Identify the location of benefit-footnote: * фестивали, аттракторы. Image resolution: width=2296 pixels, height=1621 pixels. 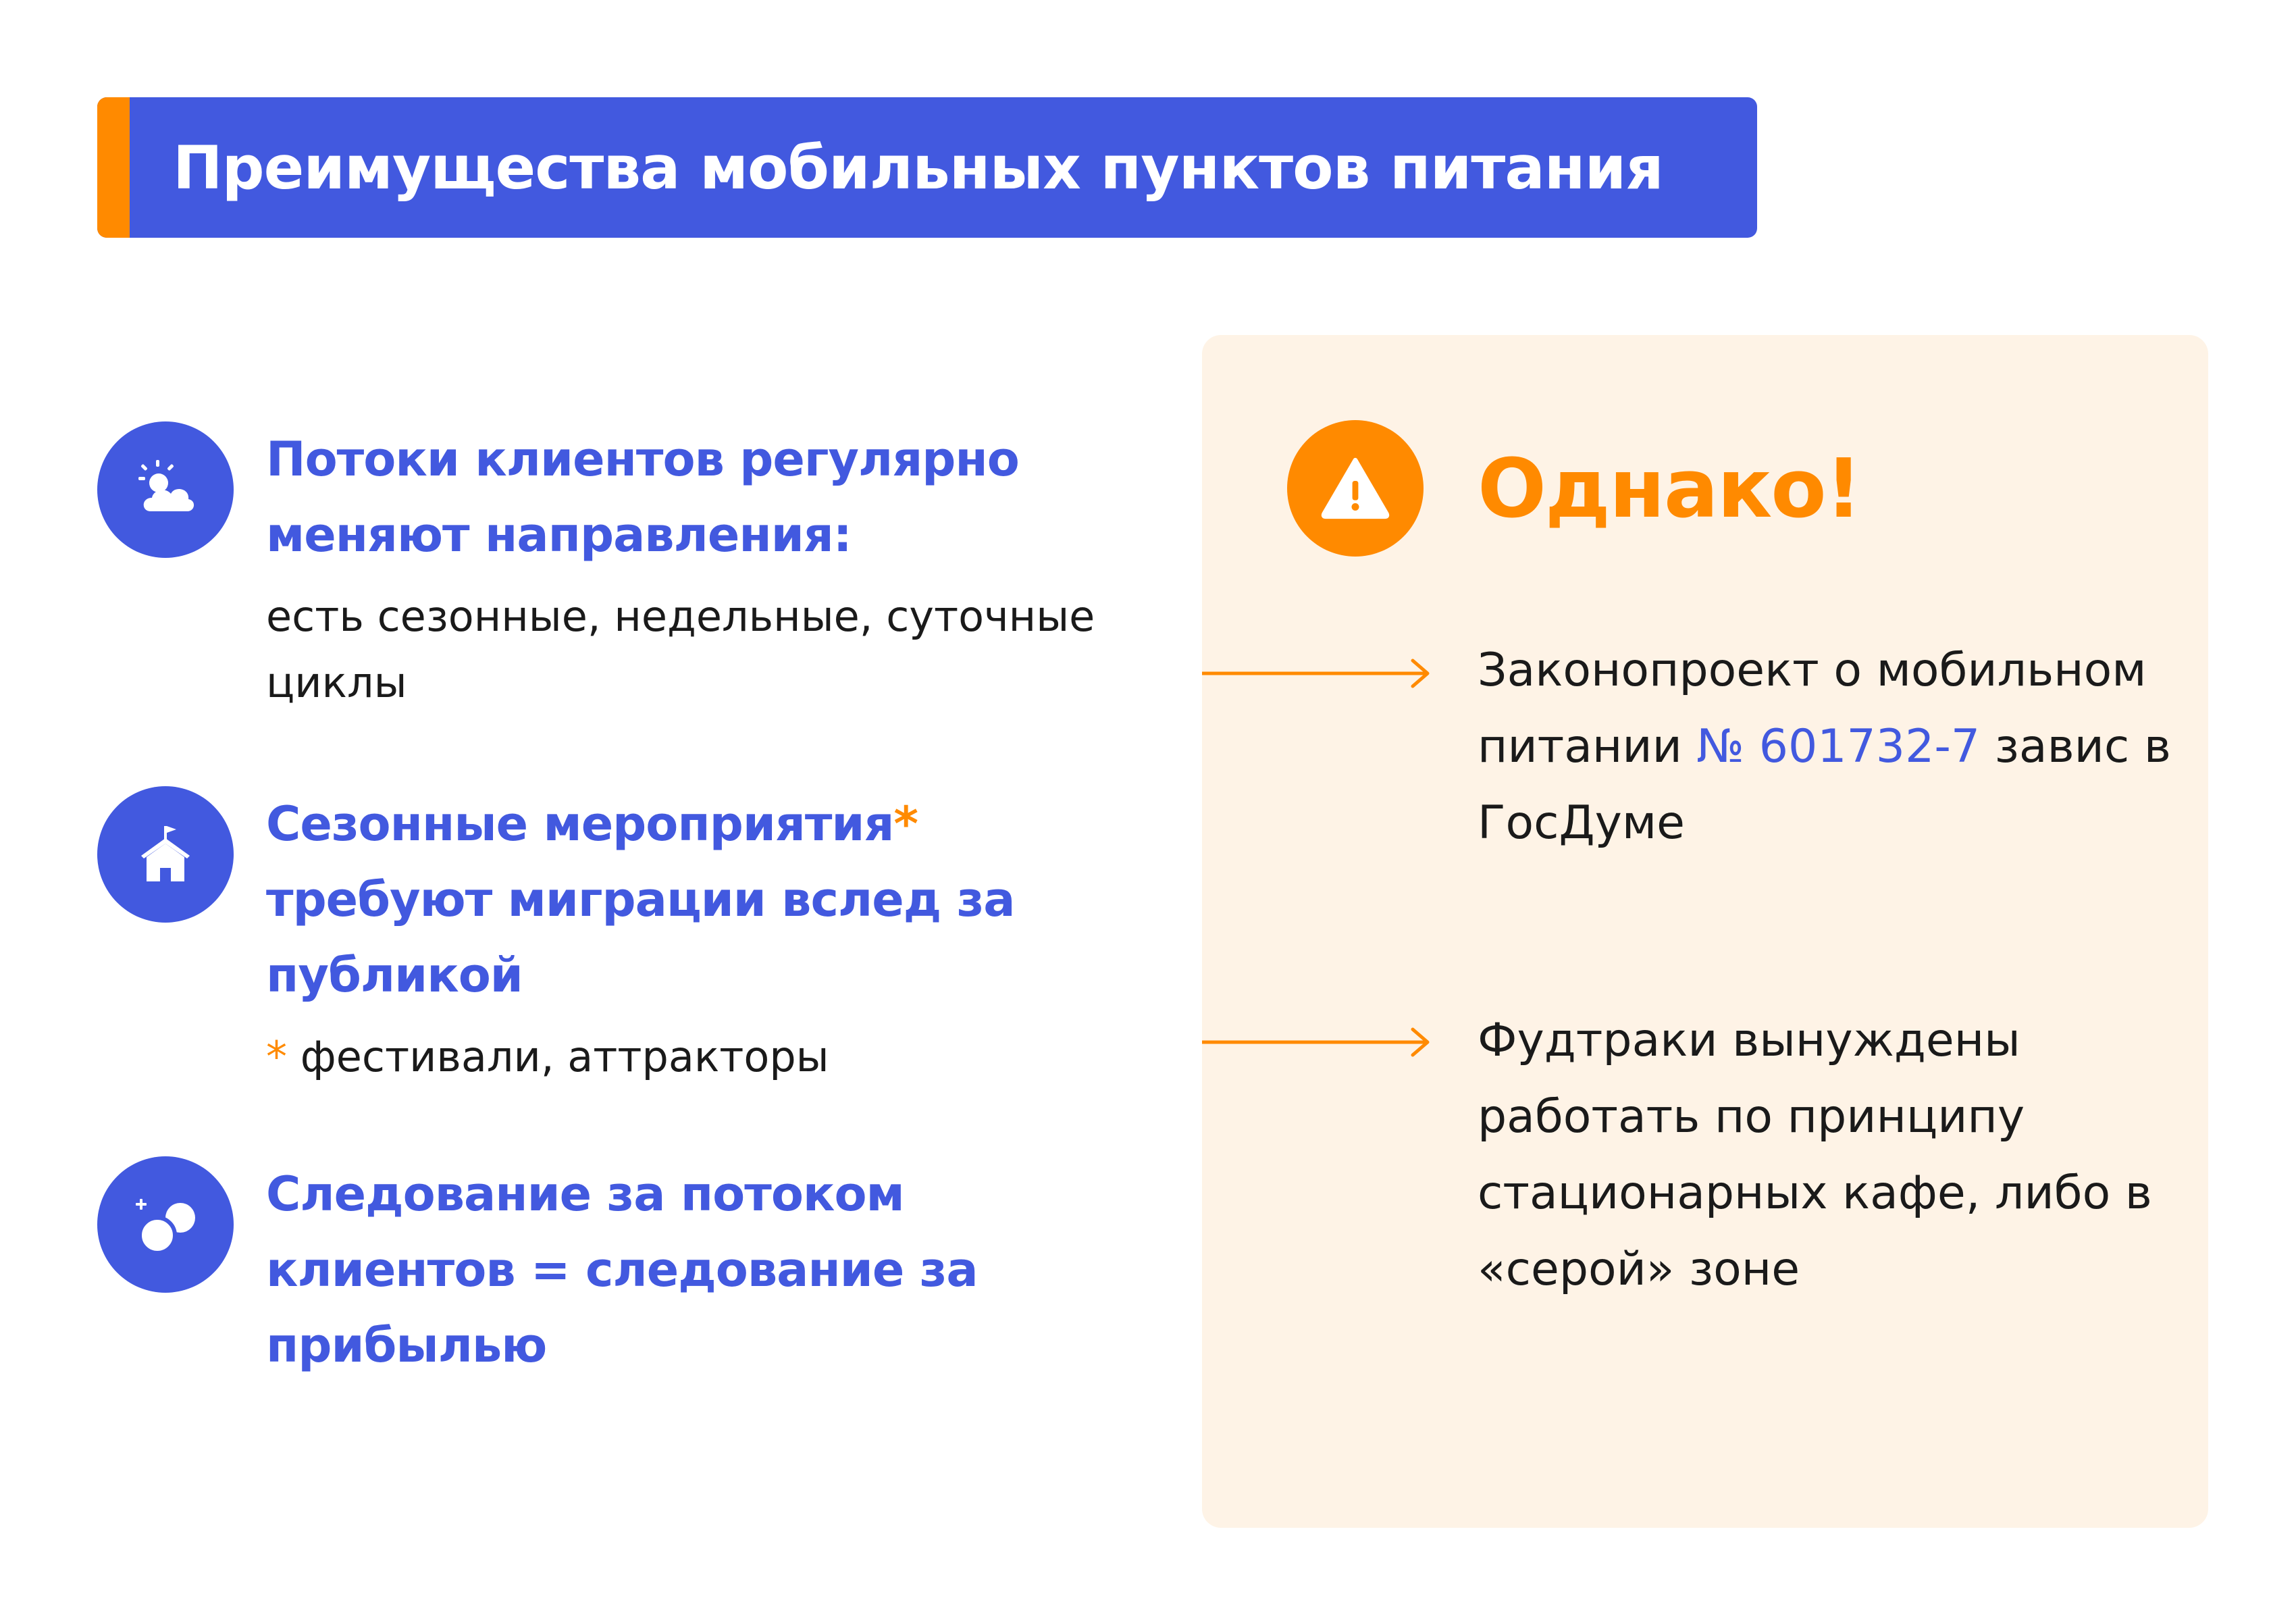
(705, 1057).